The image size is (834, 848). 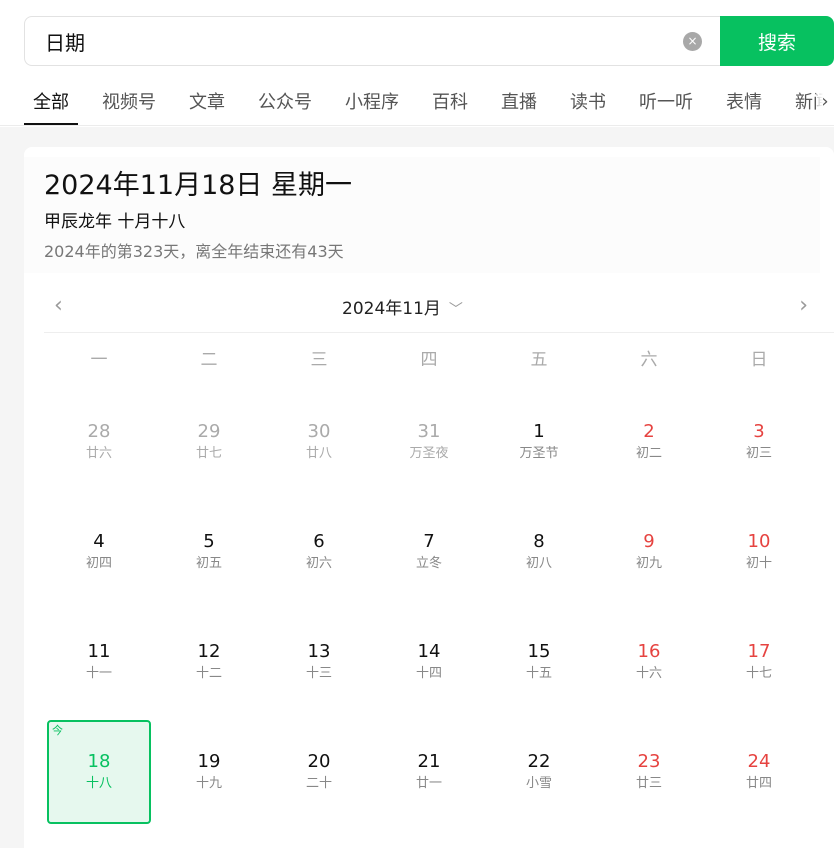 I want to click on weekday-label: 五, so click(x=539, y=360).